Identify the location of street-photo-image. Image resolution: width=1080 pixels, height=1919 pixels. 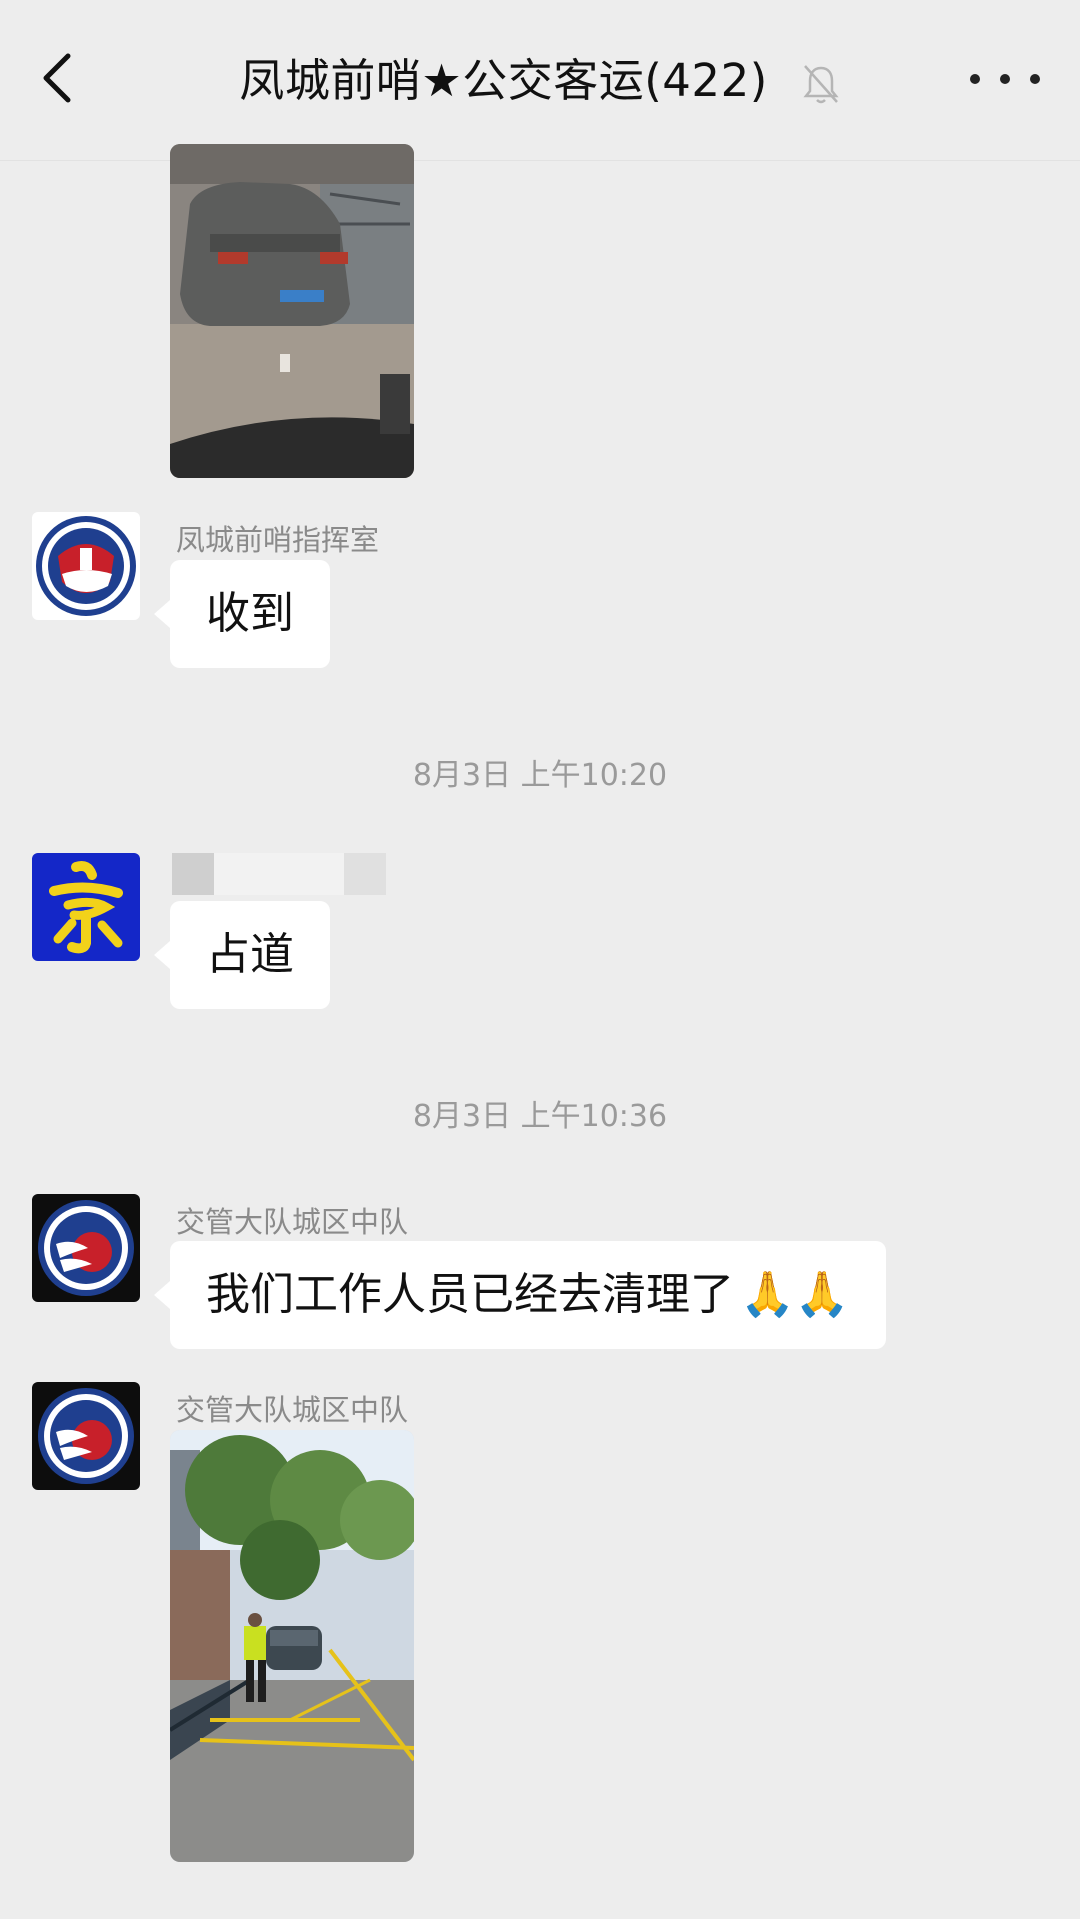
(292, 1646).